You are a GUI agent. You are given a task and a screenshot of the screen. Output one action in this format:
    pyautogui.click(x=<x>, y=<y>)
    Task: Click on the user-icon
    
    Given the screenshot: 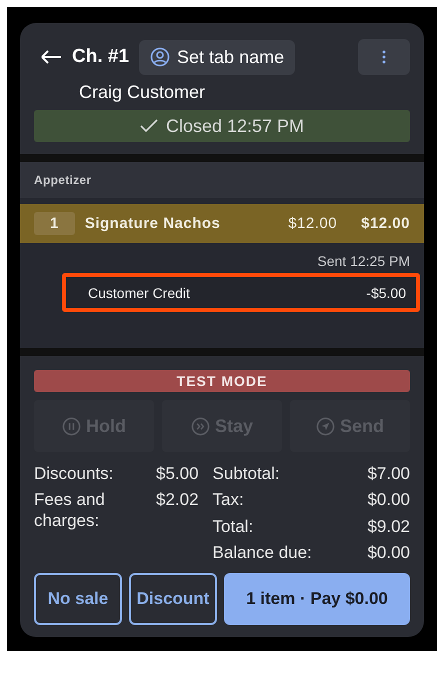 What is the action you would take?
    pyautogui.click(x=160, y=57)
    